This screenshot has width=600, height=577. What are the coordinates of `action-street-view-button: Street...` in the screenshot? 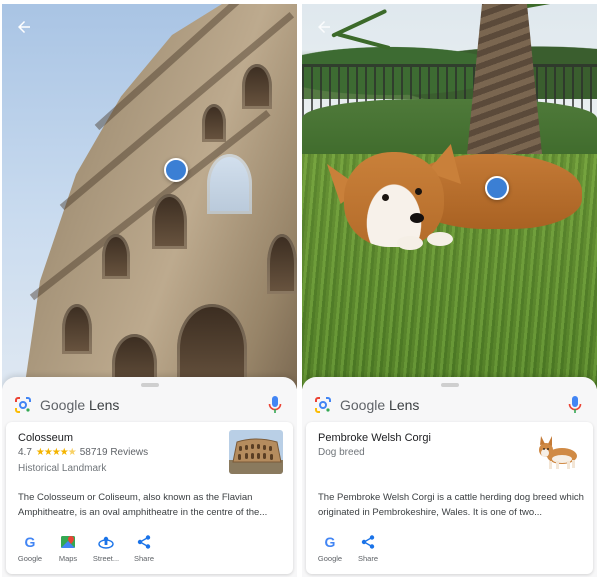 It's located at (106, 548).